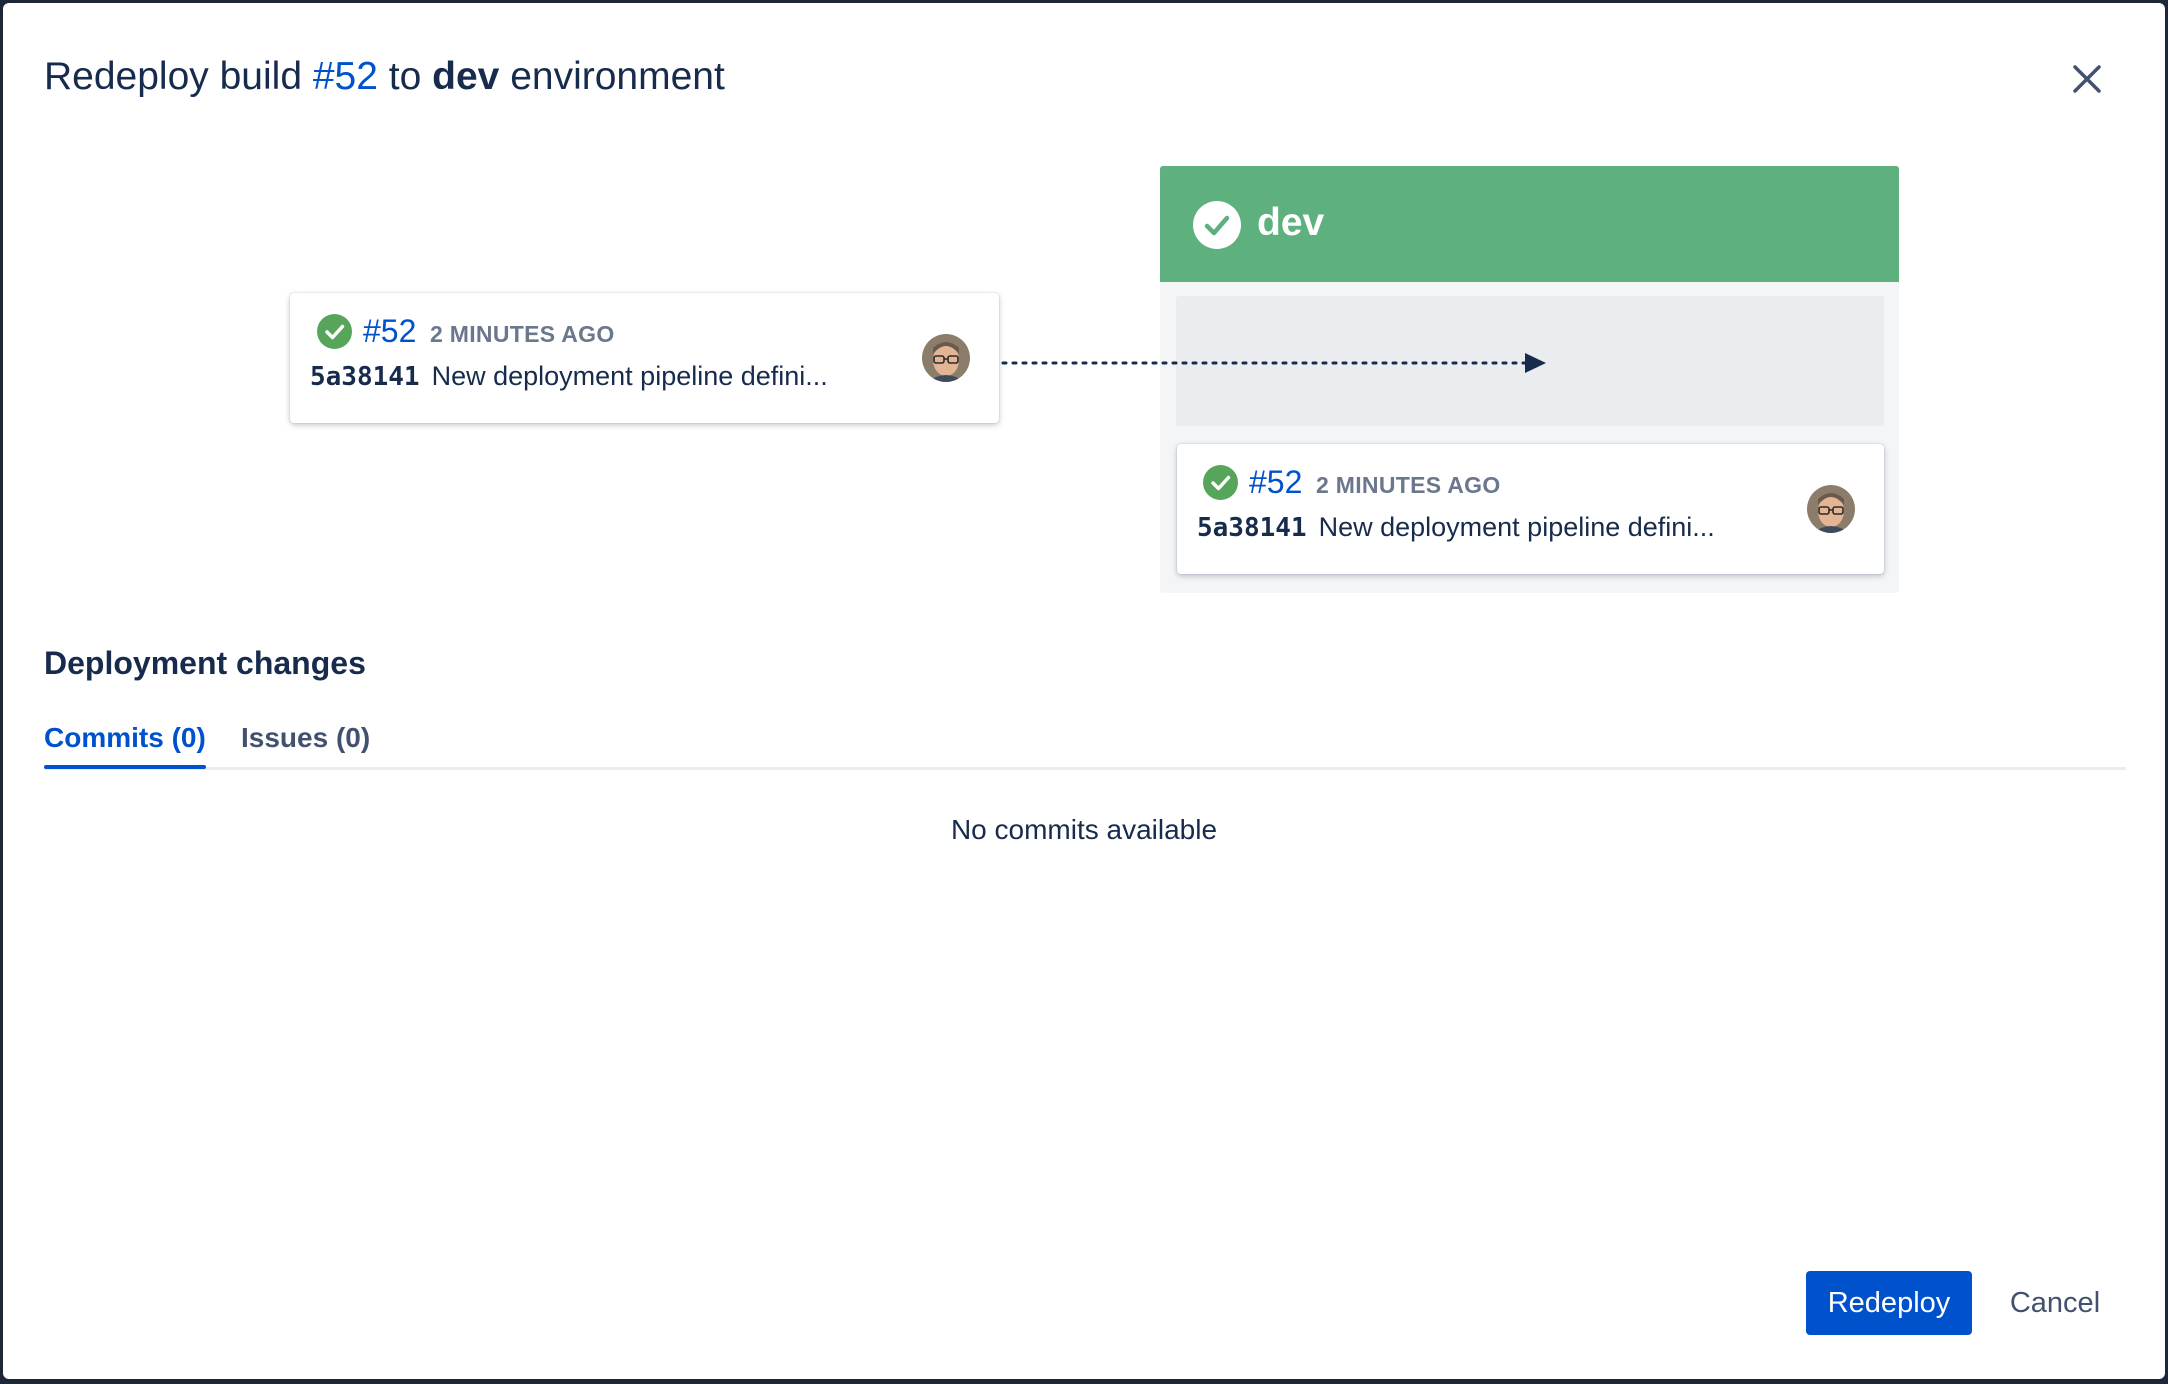  Describe the element at coordinates (1291, 222) in the screenshot. I see `environment-name: dev` at that location.